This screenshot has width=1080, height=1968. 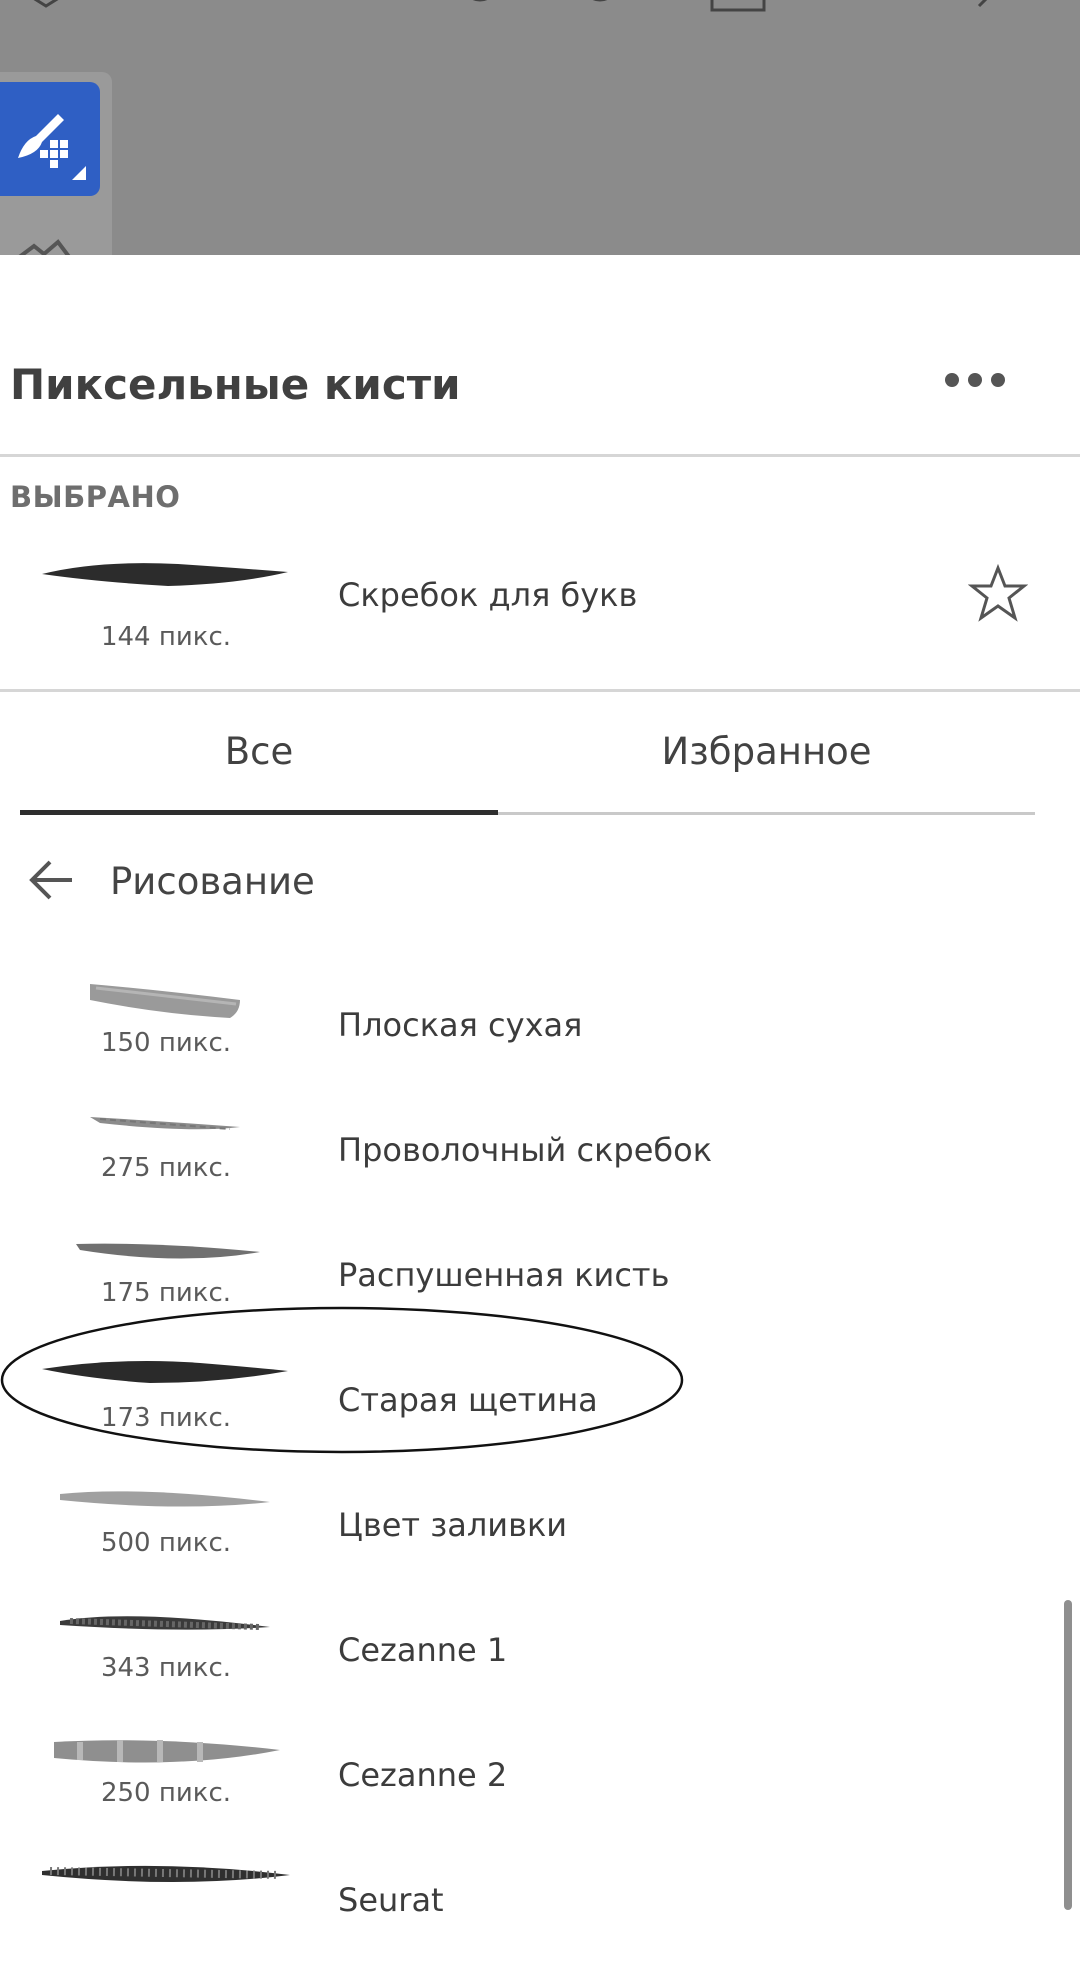 I want to click on more-horizontal-icon, so click(x=975, y=380).